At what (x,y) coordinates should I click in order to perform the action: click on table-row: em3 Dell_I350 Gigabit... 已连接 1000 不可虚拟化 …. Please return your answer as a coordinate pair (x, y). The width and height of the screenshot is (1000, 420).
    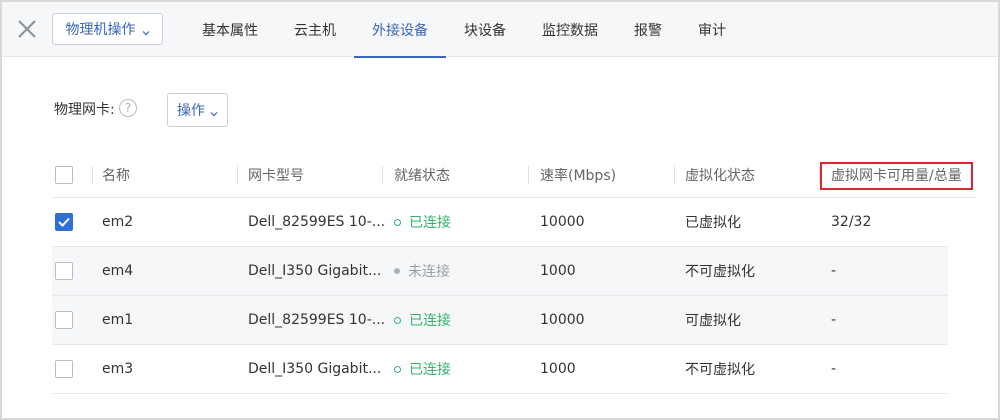
    Looking at the image, I should click on (500, 369).